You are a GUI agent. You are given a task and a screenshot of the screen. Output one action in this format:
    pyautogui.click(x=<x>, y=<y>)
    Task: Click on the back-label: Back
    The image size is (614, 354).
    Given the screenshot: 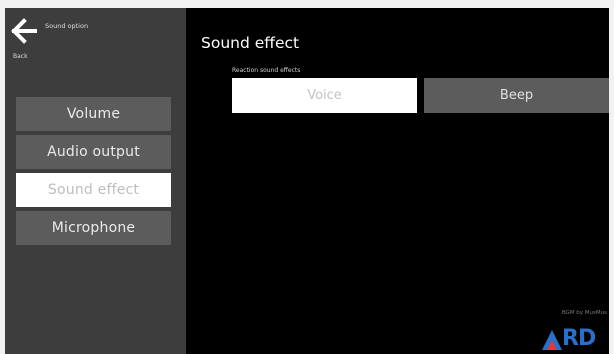 What is the action you would take?
    pyautogui.click(x=20, y=56)
    